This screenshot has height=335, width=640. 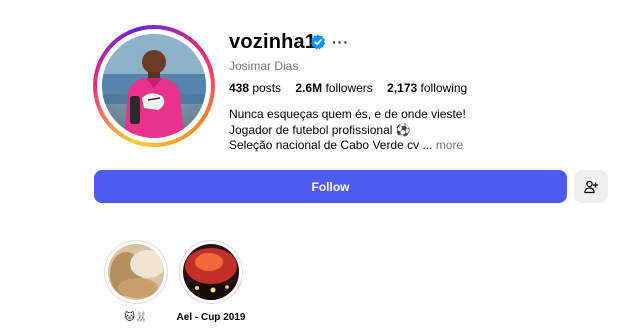 I want to click on following-stat: 2,173 following, so click(x=427, y=88).